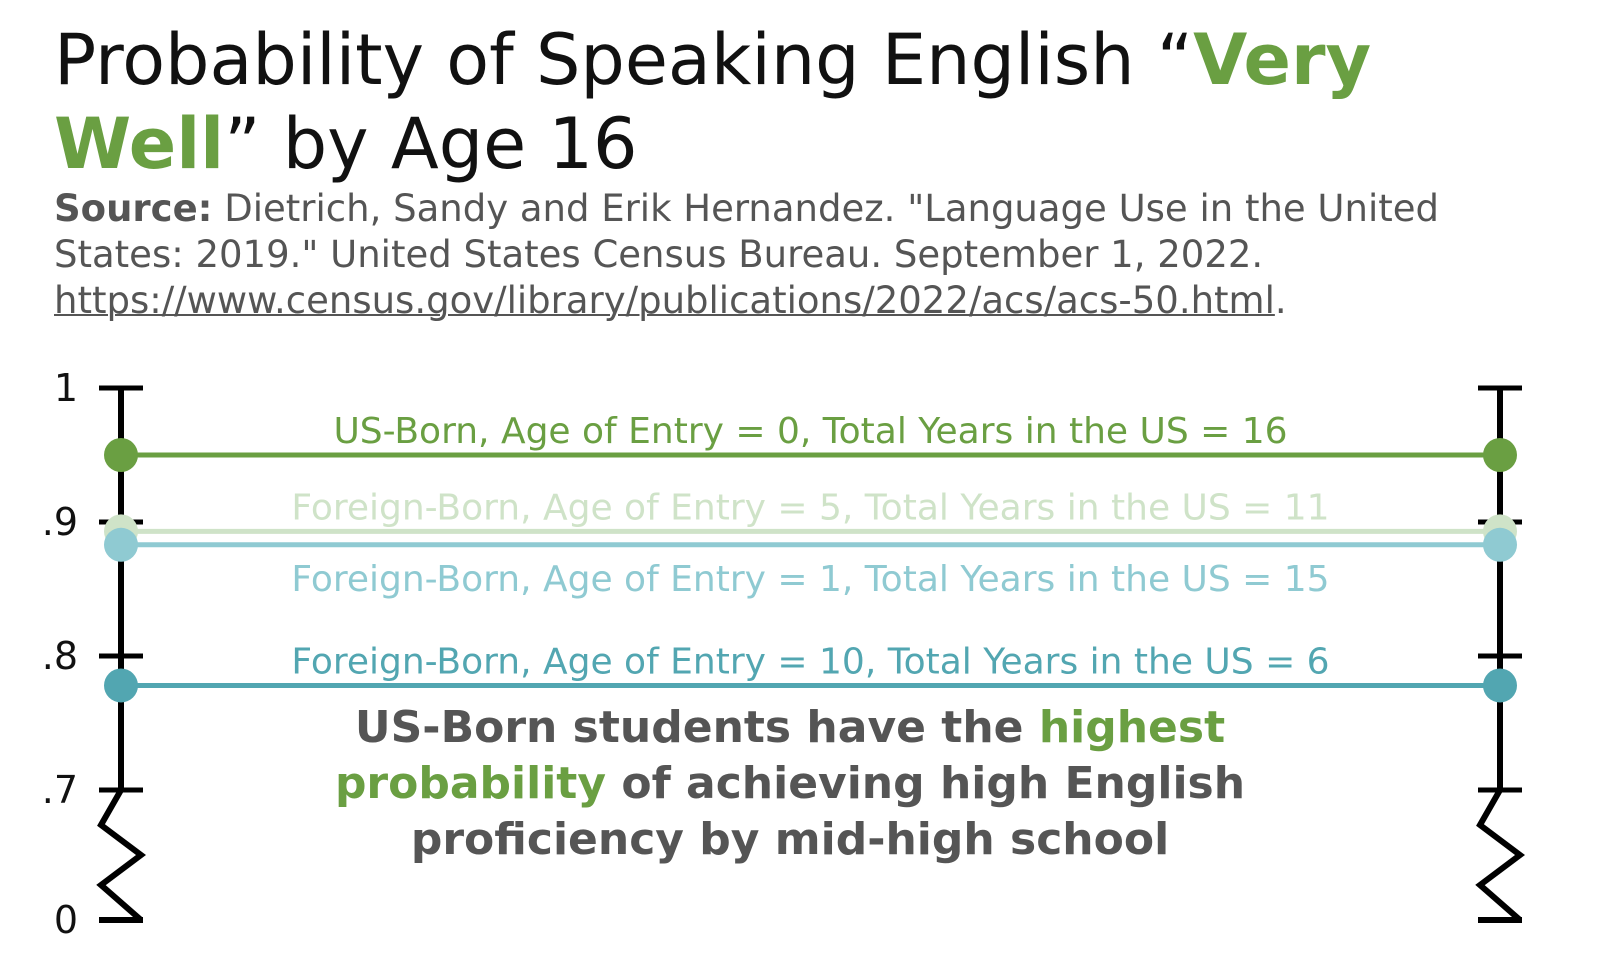 The width and height of the screenshot is (1602, 974). Describe the element at coordinates (60, 790) in the screenshot. I see `y-tick-label: .7` at that location.